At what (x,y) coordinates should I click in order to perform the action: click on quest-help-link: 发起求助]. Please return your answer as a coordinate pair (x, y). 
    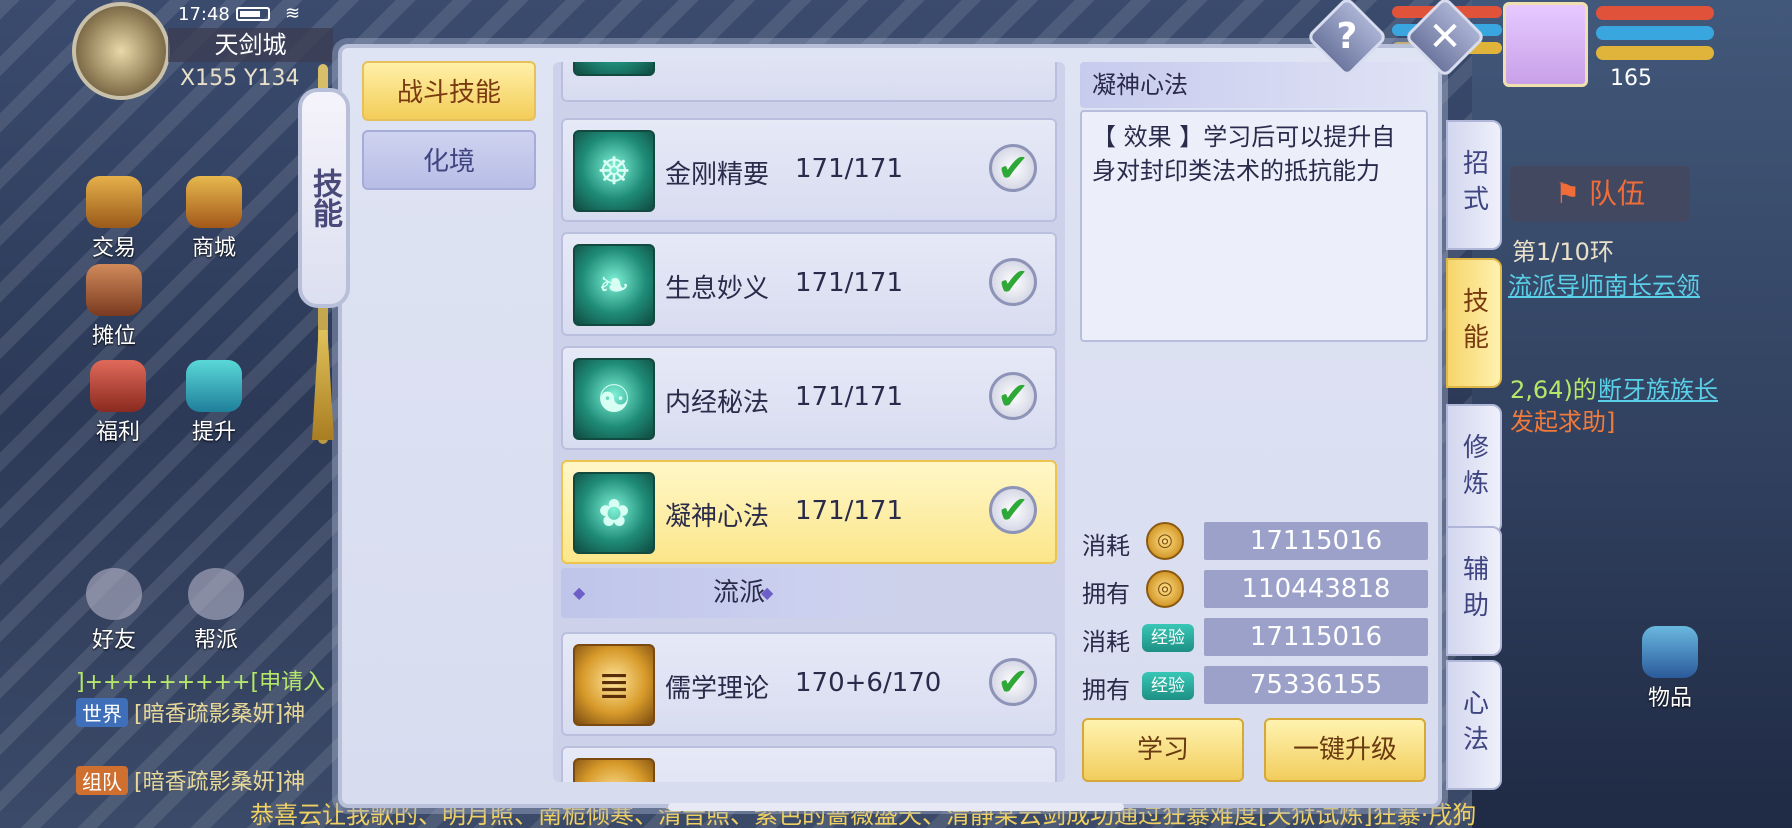
    Looking at the image, I should click on (1562, 419).